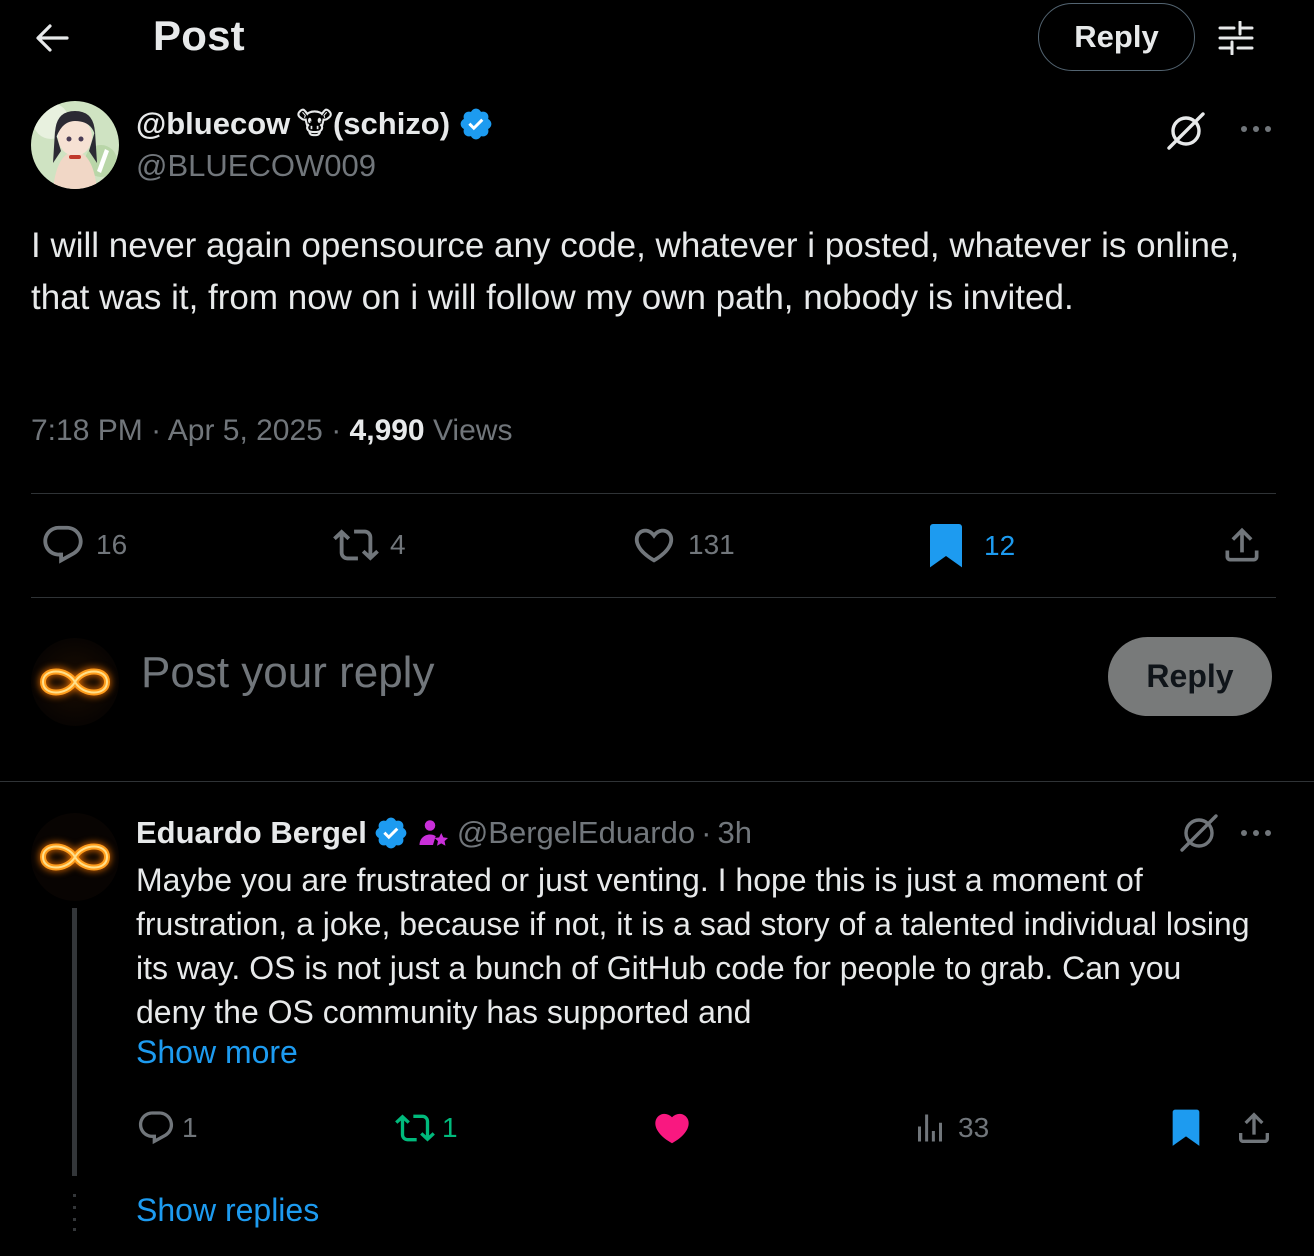 The width and height of the screenshot is (1314, 1256). What do you see at coordinates (74, 1042) in the screenshot?
I see `thread-line` at bounding box center [74, 1042].